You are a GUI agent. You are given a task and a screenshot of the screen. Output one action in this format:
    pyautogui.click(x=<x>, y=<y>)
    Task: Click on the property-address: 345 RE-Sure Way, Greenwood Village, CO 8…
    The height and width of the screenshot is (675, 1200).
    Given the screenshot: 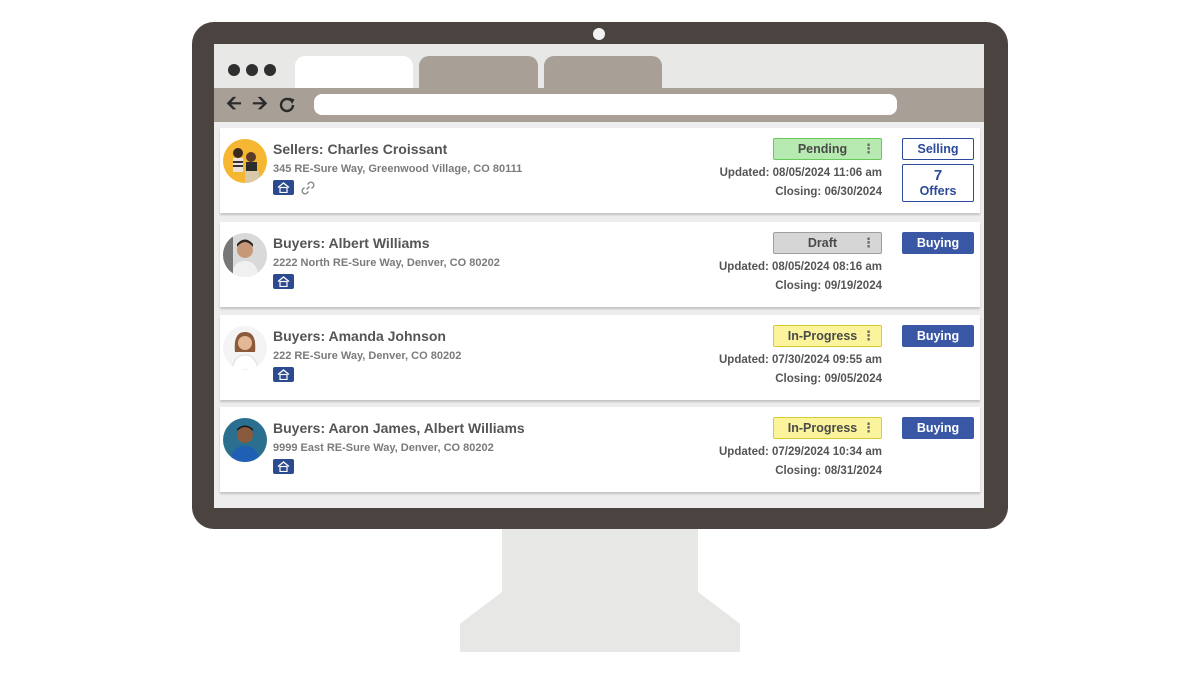 What is the action you would take?
    pyautogui.click(x=398, y=169)
    